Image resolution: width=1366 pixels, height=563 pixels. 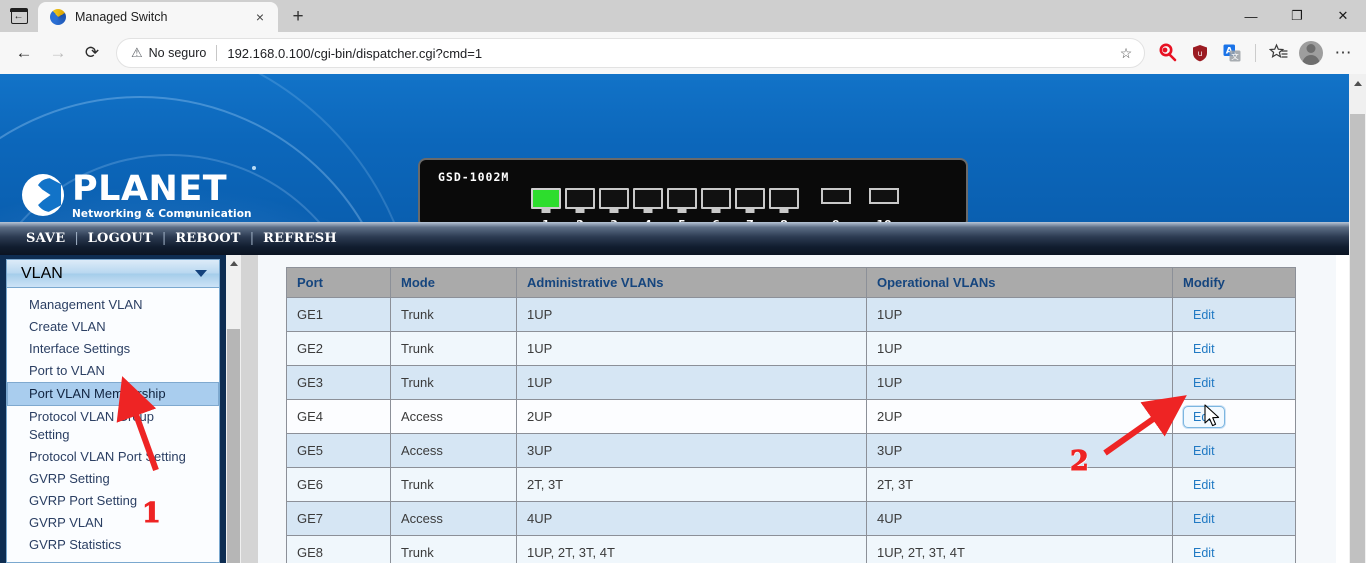 I want to click on device-port: 2, so click(x=580, y=205).